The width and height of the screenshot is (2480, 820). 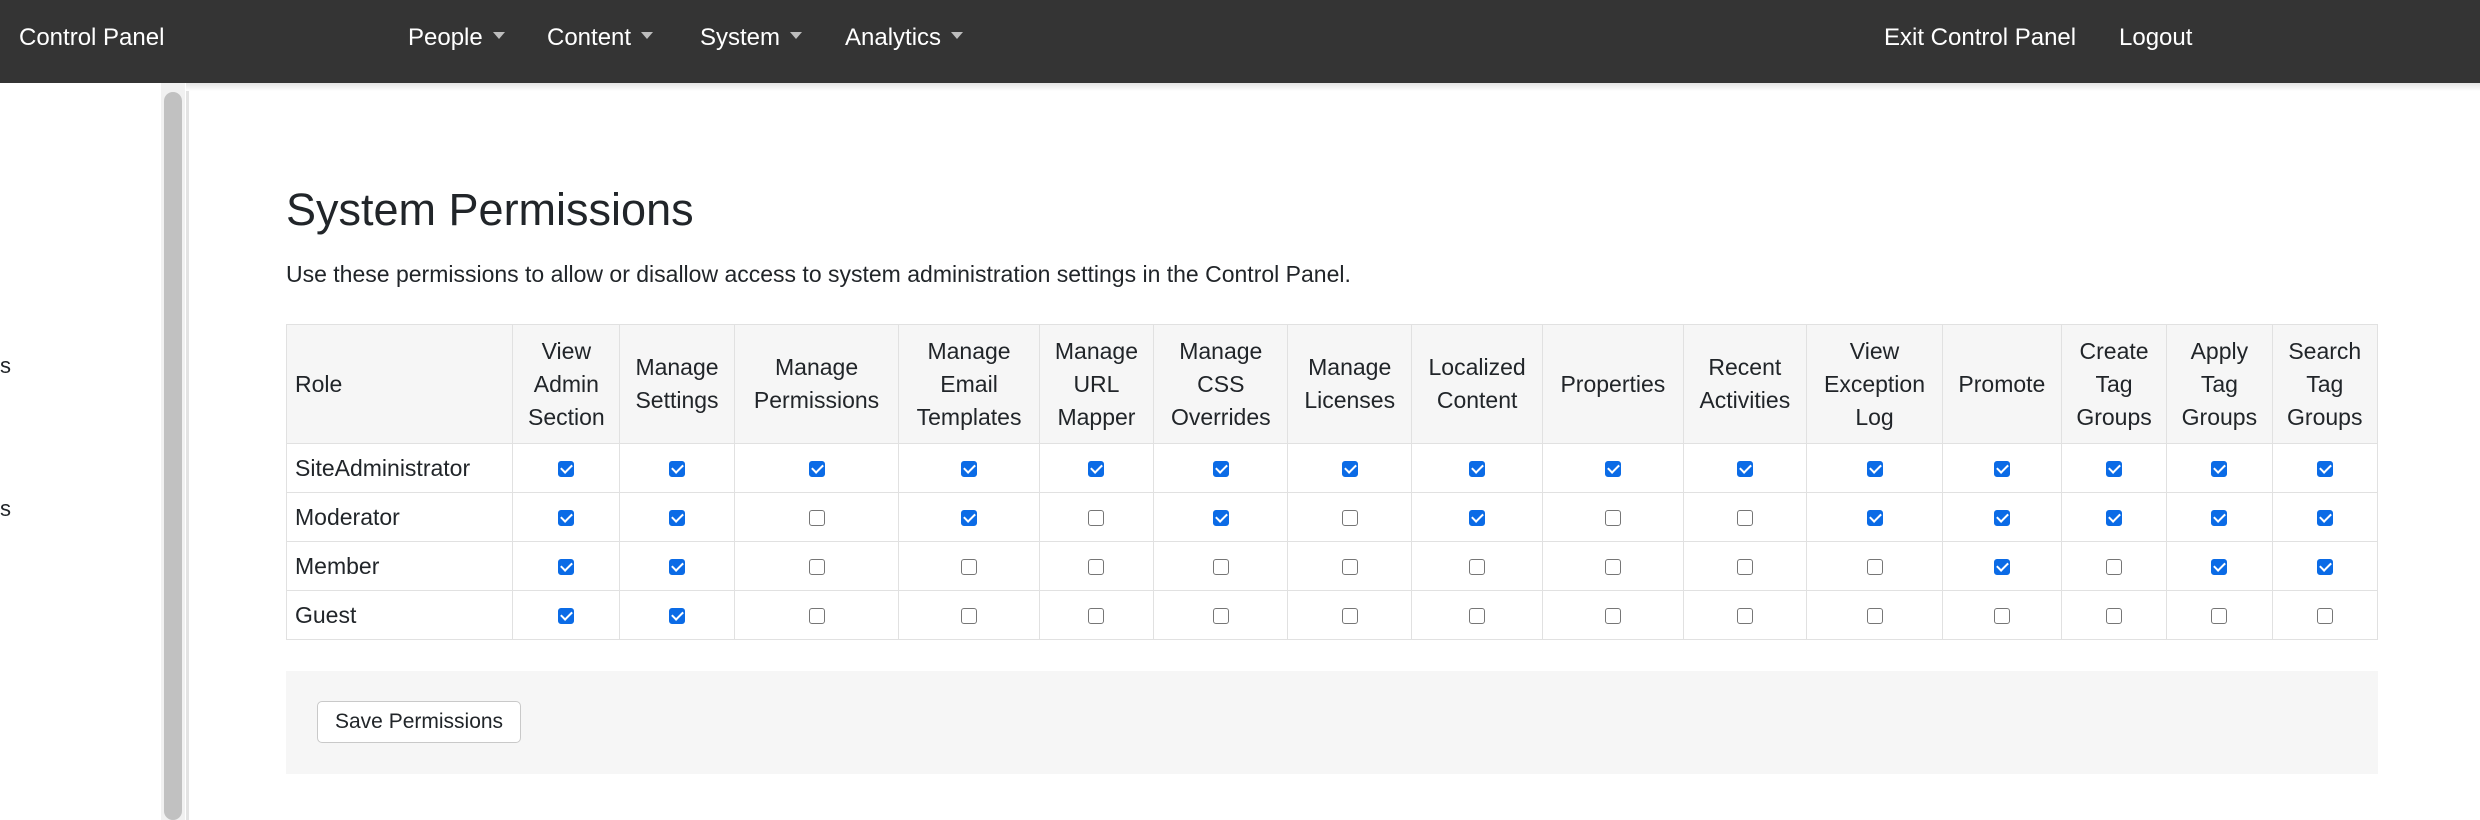 What do you see at coordinates (904, 38) in the screenshot?
I see `menu-analytics: Analytics` at bounding box center [904, 38].